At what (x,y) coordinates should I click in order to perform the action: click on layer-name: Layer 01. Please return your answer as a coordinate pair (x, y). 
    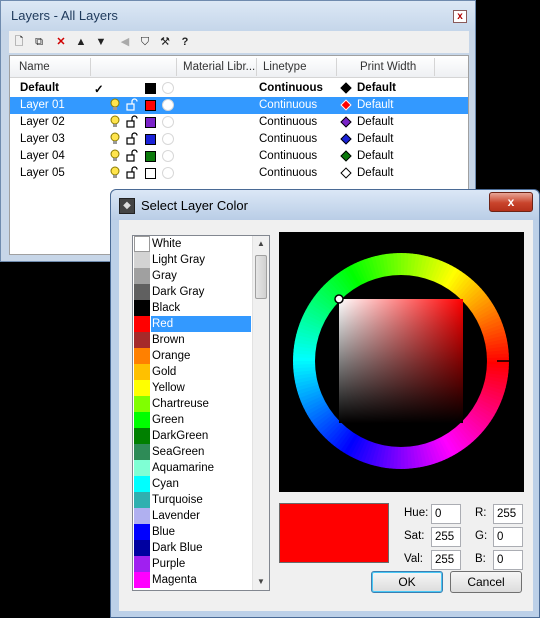
    Looking at the image, I should click on (42, 105).